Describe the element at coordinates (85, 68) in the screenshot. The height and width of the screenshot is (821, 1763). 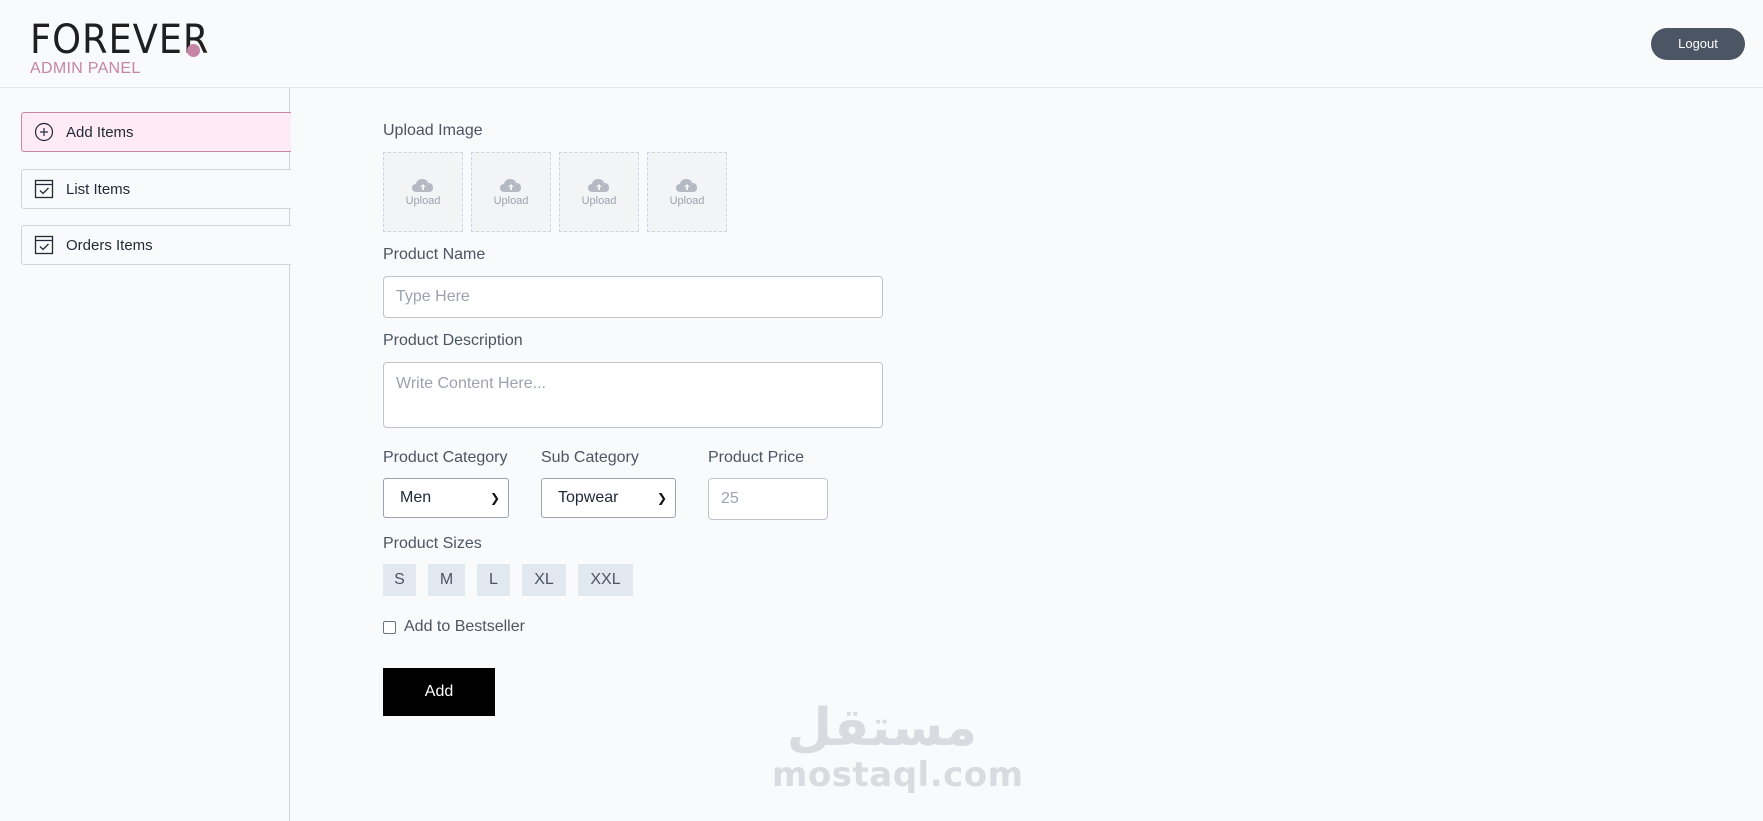
I see `logo-subtitle: ADMIN PANEL` at that location.